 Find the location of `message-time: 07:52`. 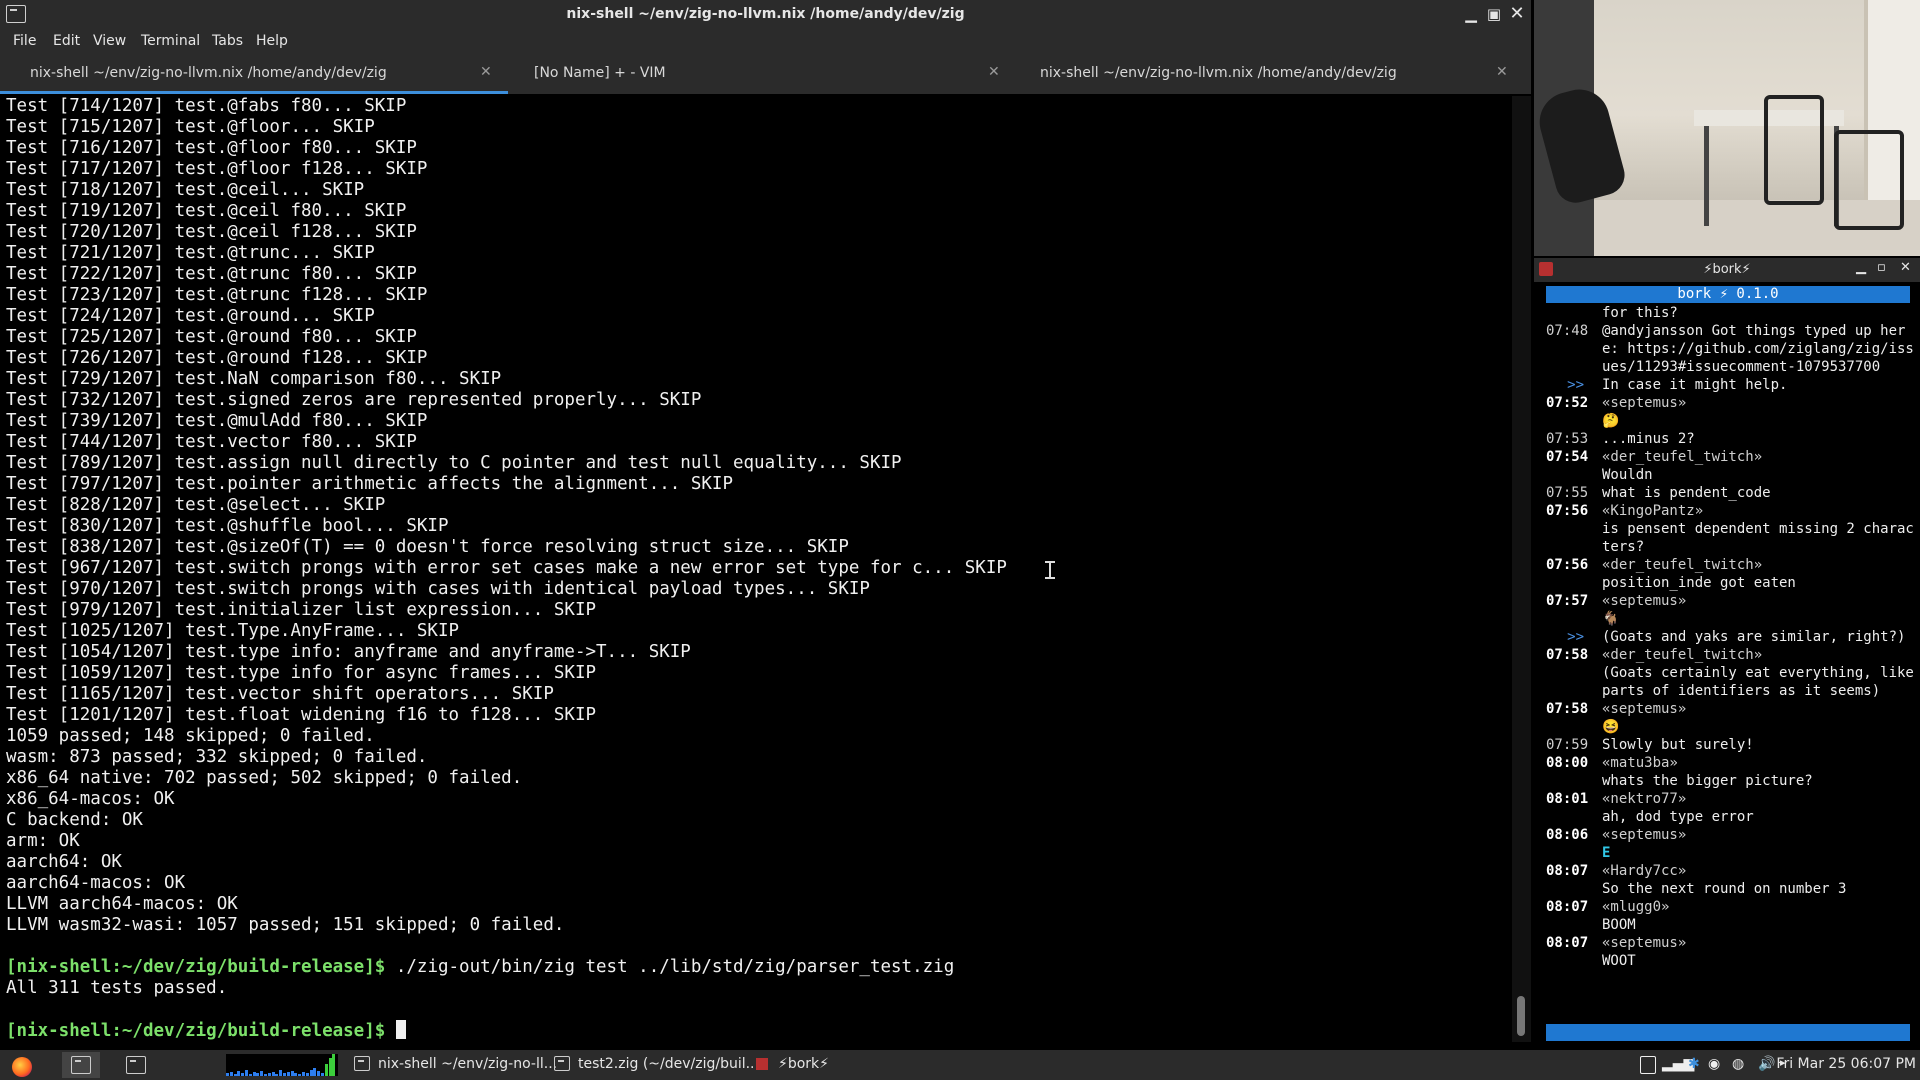

message-time: 07:52 is located at coordinates (1567, 403).